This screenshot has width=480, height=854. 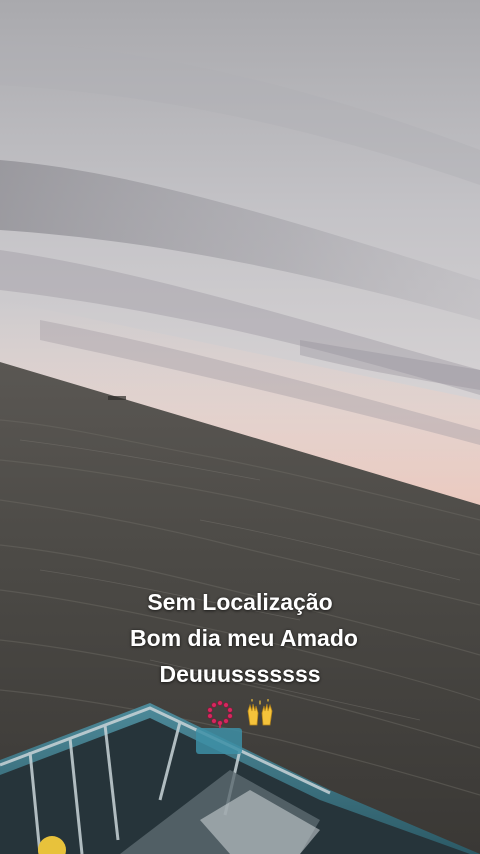 What do you see at coordinates (240, 674) in the screenshot?
I see `exclamation-text: Deuuusssssss` at bounding box center [240, 674].